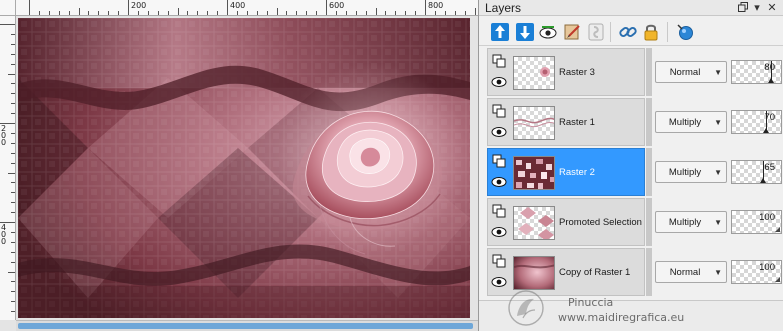  I want to click on layer-row-raster-2: Raster 2 Multiply ▼ 65, so click(635, 172).